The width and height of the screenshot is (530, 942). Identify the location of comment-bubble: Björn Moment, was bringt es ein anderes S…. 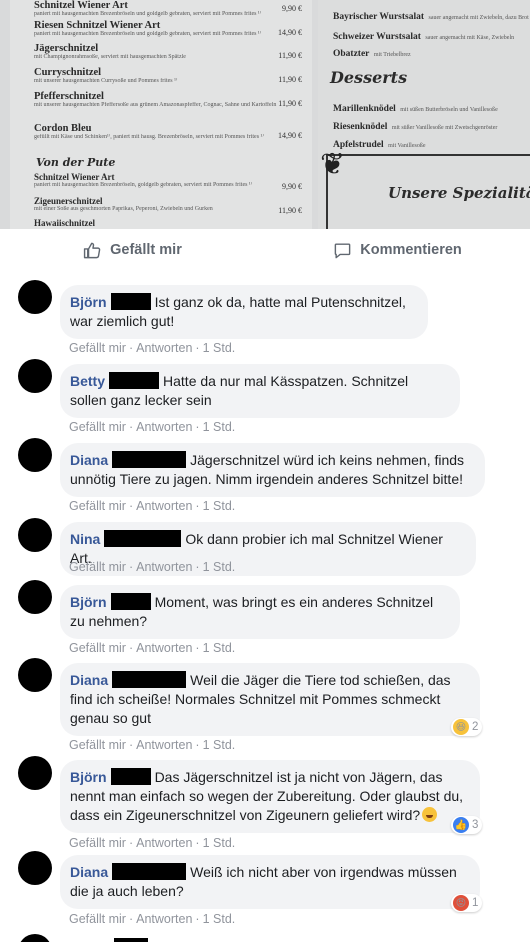
(260, 612).